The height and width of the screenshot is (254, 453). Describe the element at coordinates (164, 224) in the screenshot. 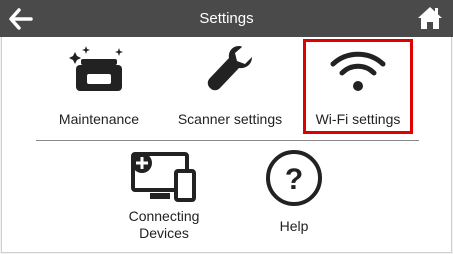

I see `menu-item-label: Connecting Devices` at that location.